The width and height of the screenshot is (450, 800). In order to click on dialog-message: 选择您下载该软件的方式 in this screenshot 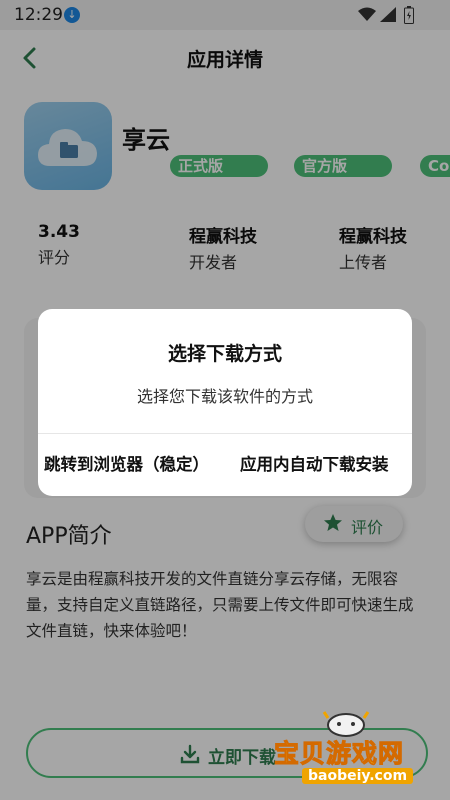, I will do `click(224, 396)`.